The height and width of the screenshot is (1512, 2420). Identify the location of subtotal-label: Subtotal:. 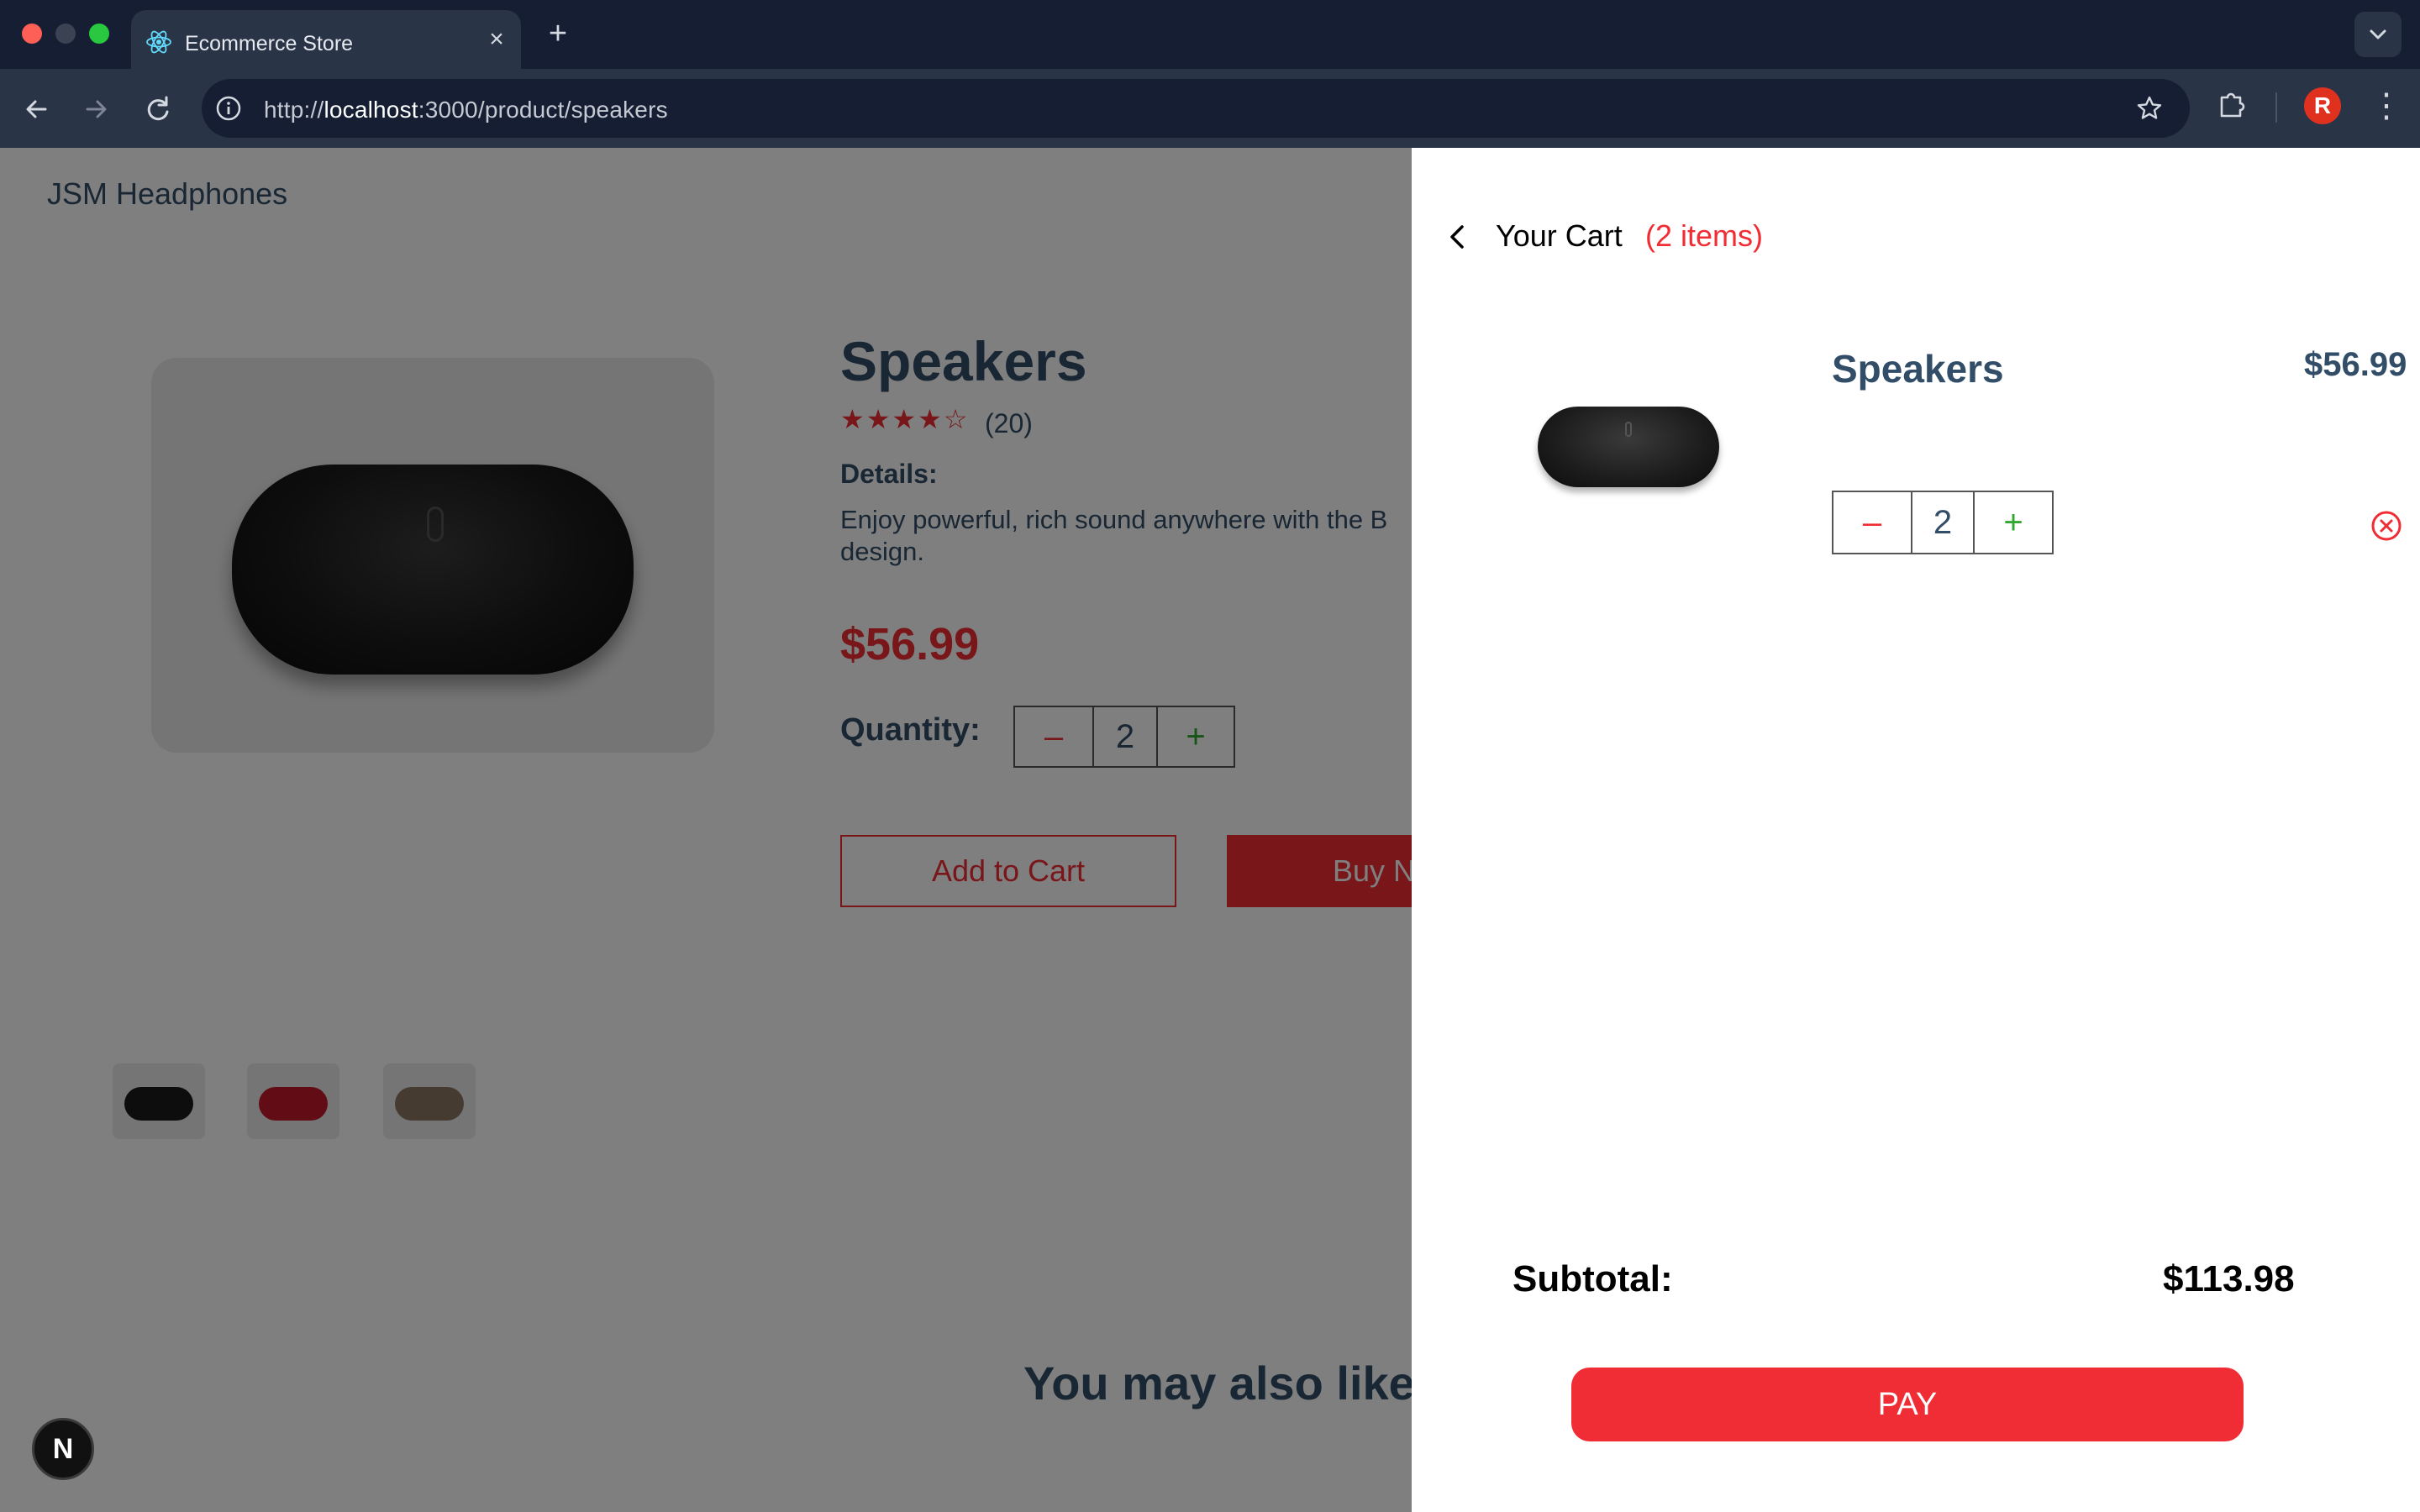
(1592, 1278).